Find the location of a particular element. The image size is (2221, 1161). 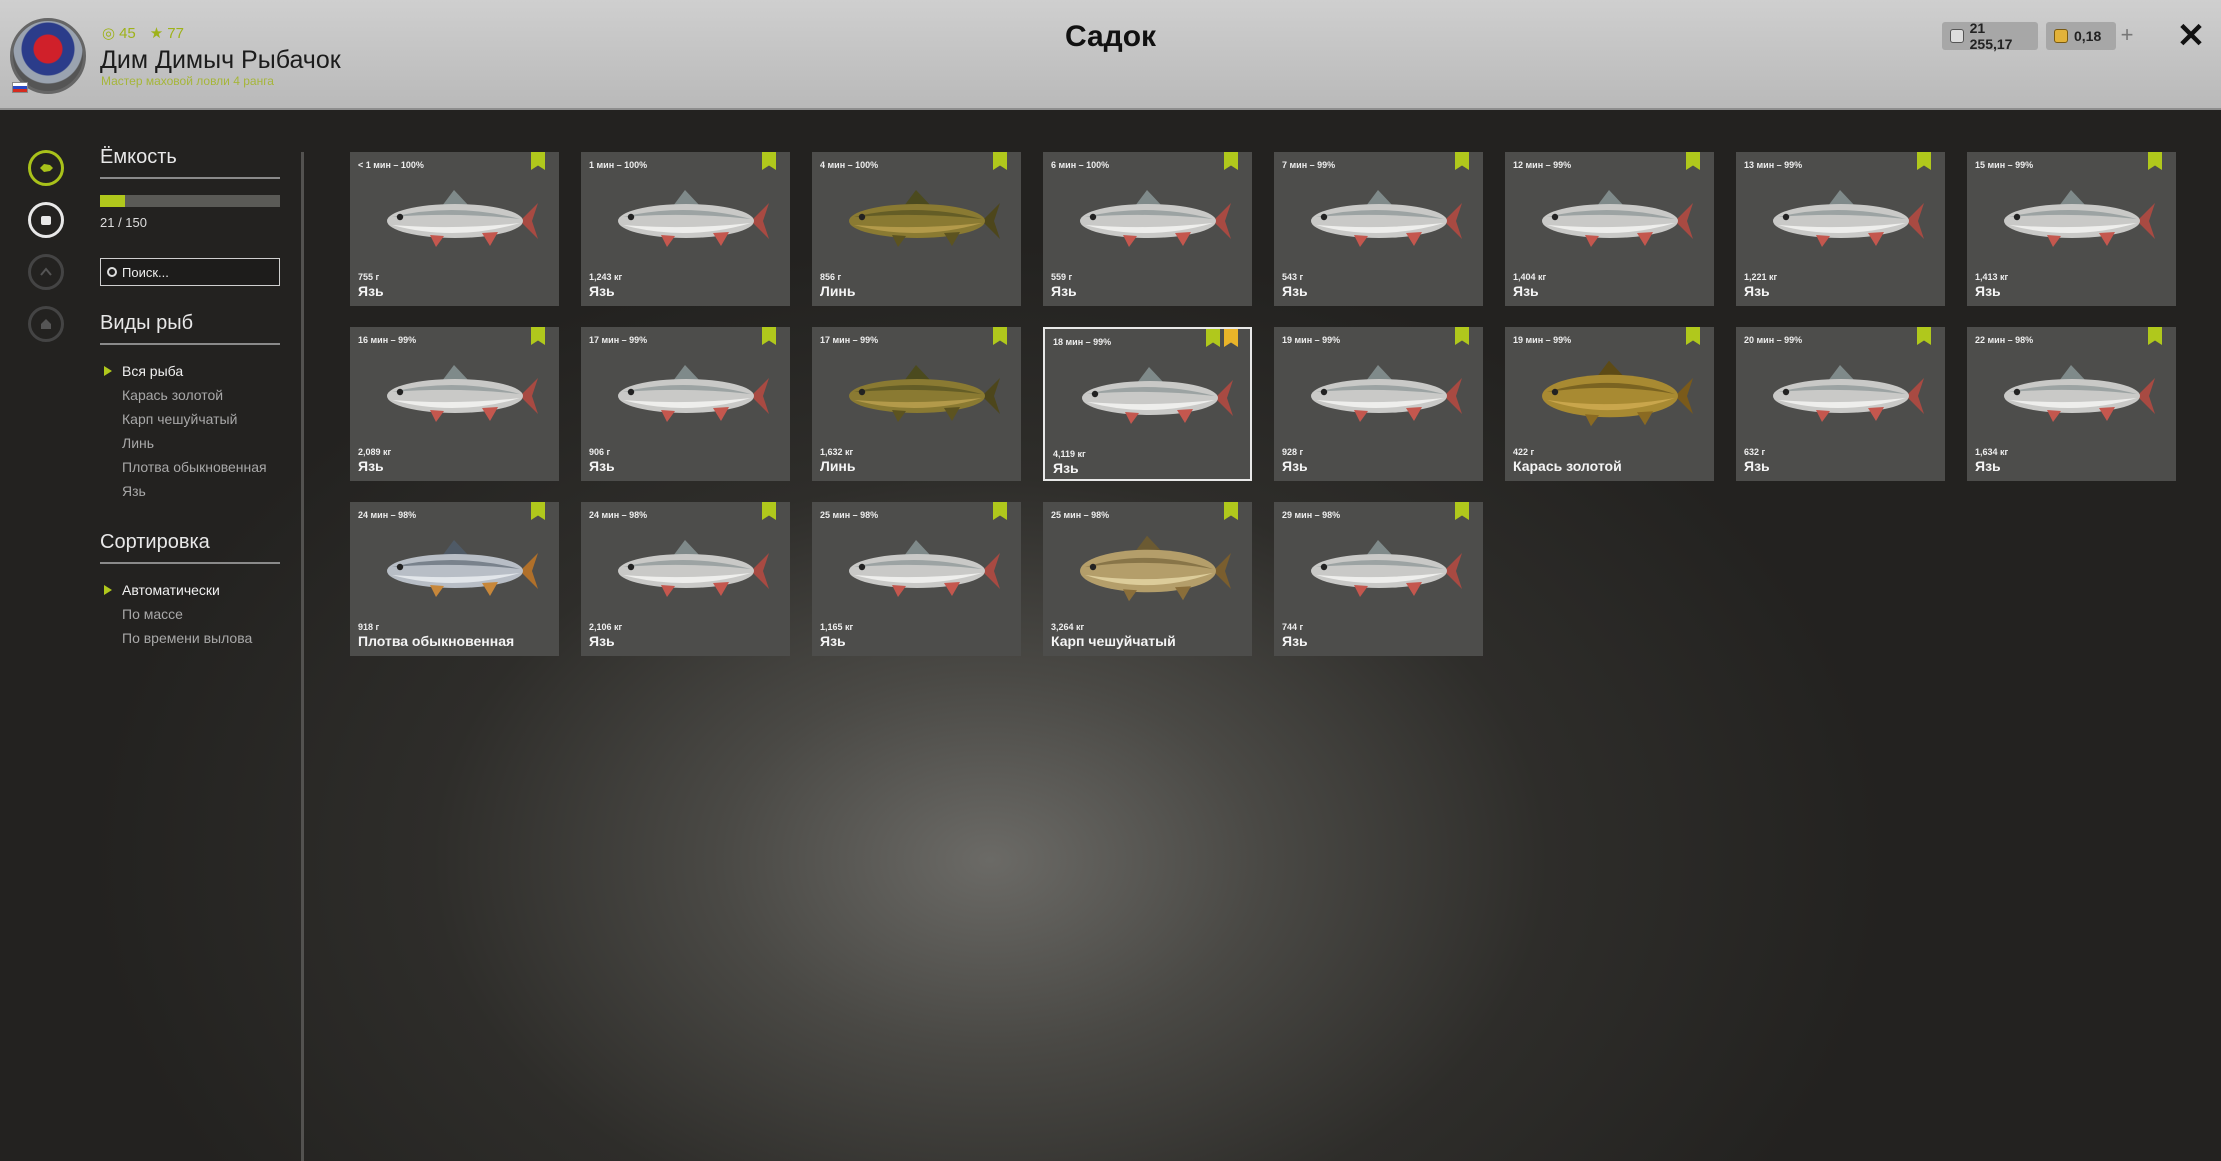

species-filter-item: Линь is located at coordinates (190, 443).